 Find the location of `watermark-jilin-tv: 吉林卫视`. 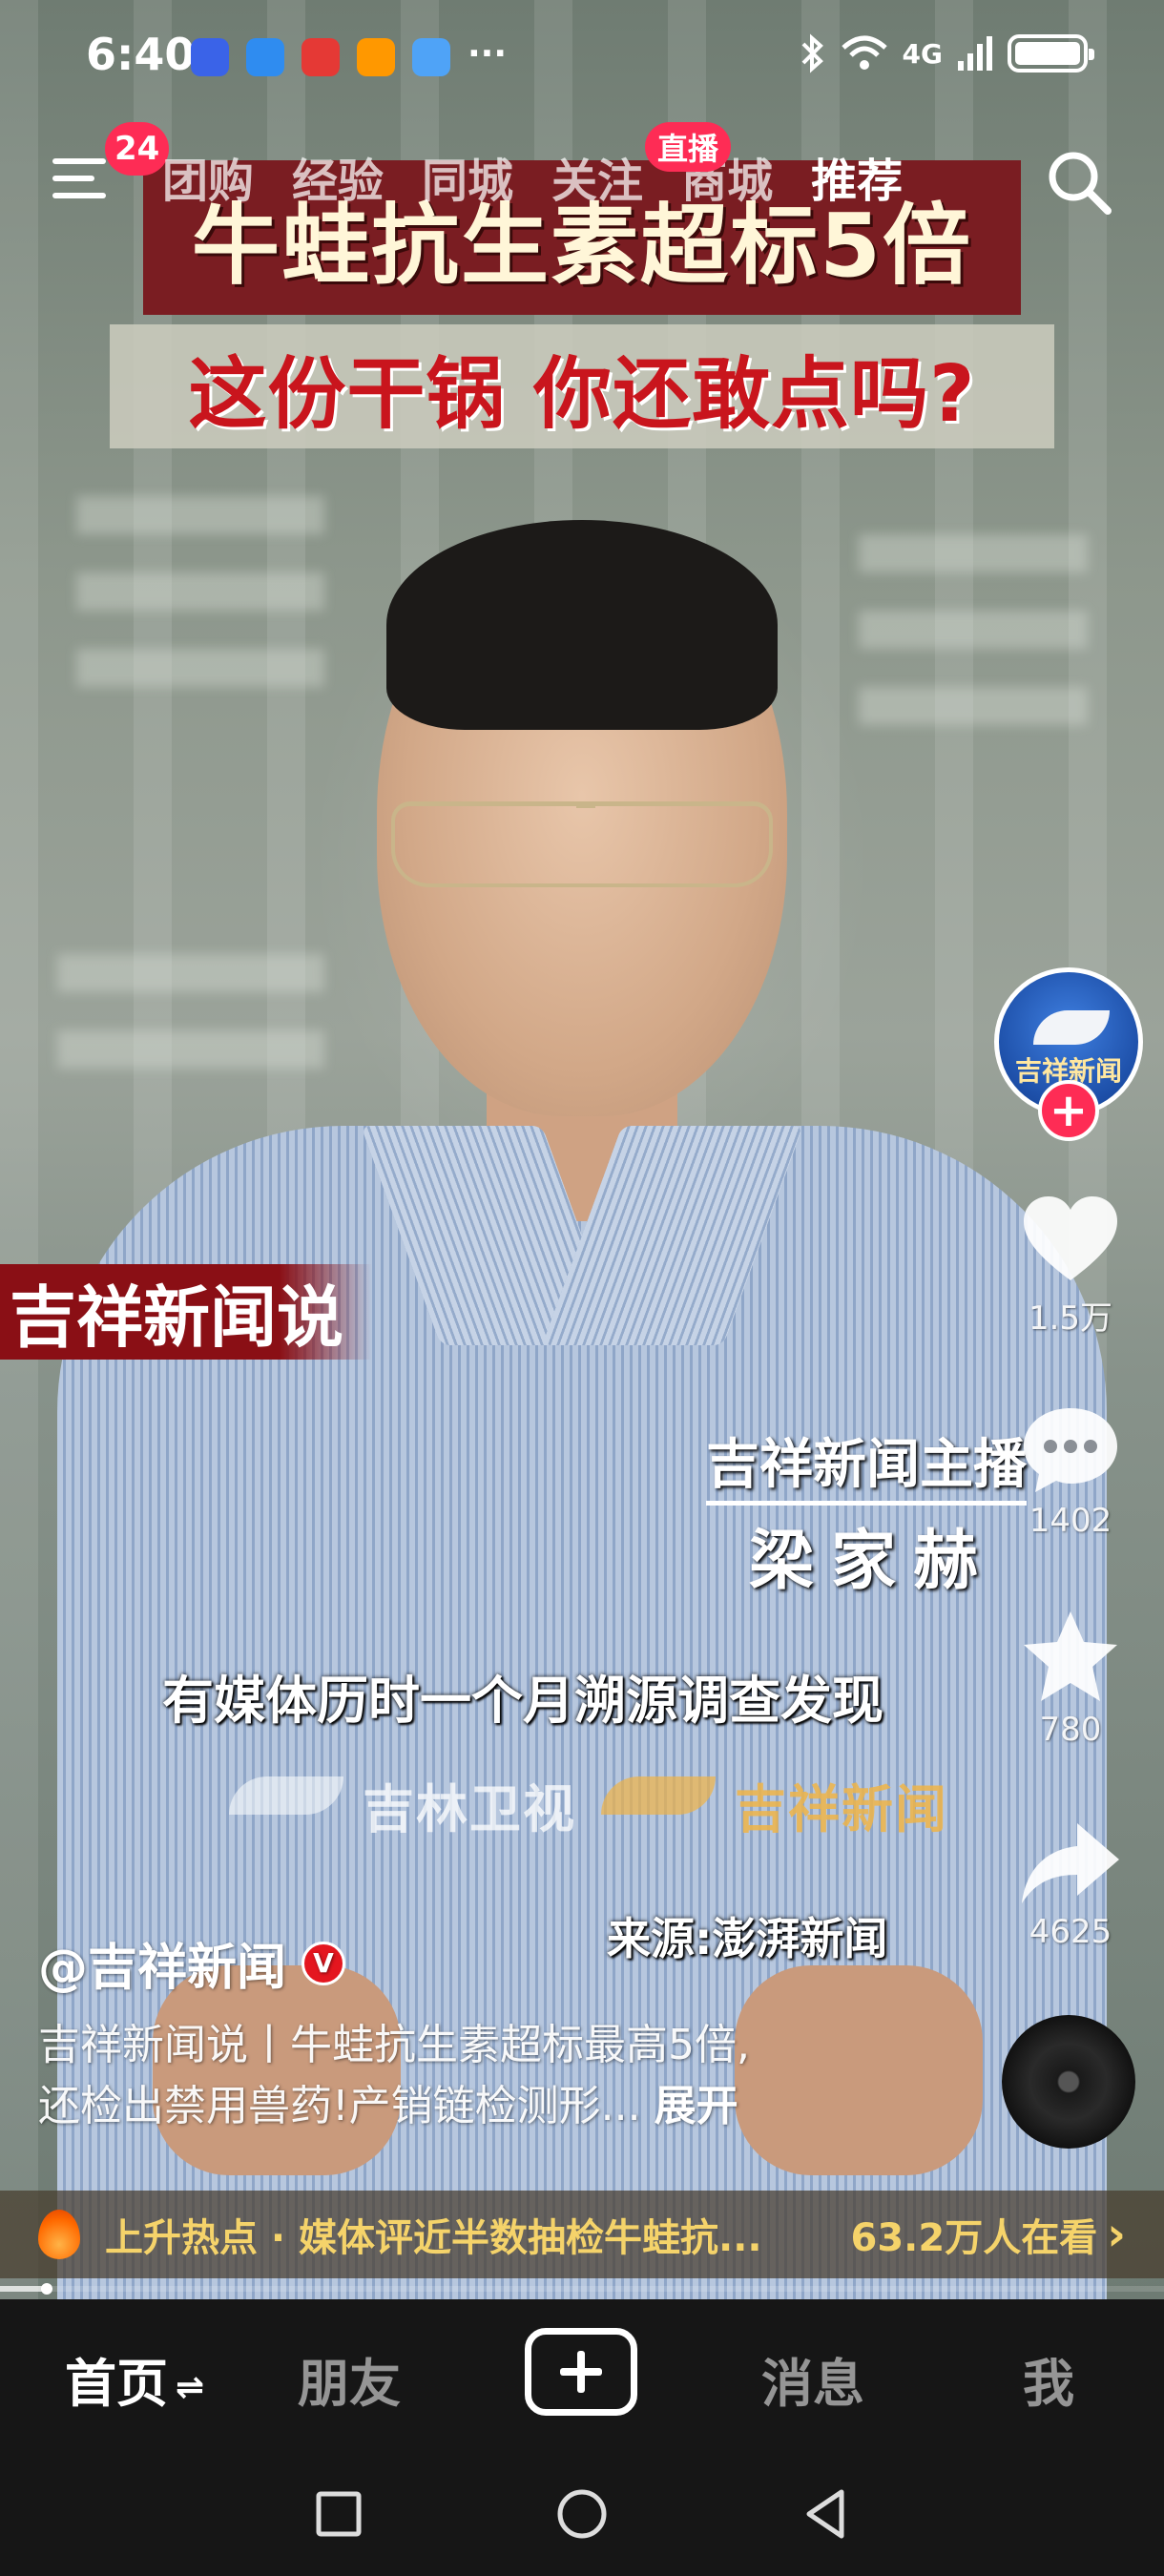

watermark-jilin-tv: 吉林卫视 is located at coordinates (470, 1809).